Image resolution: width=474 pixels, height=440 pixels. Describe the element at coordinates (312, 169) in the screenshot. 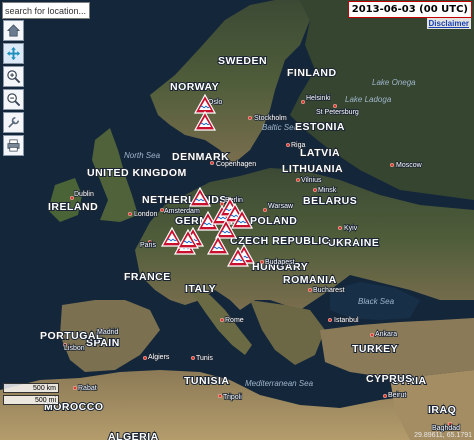

I see `label-lithuania: LITHUANIA` at that location.